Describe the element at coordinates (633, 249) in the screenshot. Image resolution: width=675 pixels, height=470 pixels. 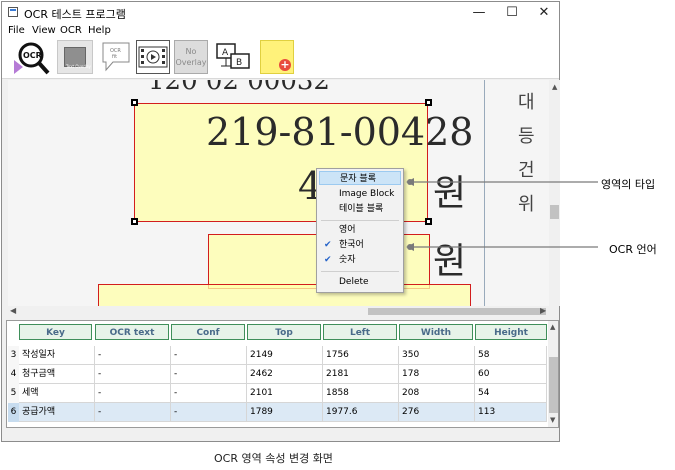
I see `annotation-ocr-language: OCR 언어` at that location.